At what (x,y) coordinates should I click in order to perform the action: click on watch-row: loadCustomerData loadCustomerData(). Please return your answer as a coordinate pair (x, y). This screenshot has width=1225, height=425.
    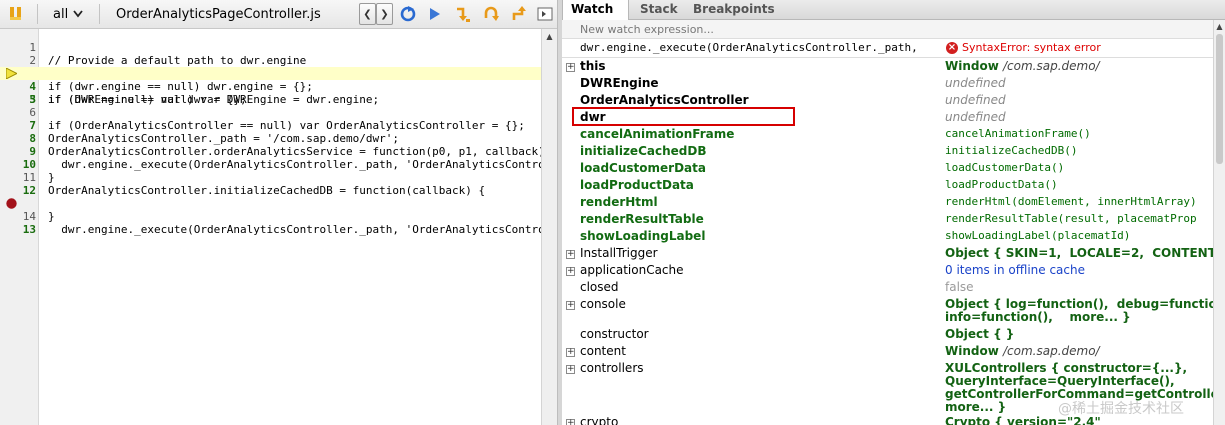
    Looking at the image, I should click on (887, 169).